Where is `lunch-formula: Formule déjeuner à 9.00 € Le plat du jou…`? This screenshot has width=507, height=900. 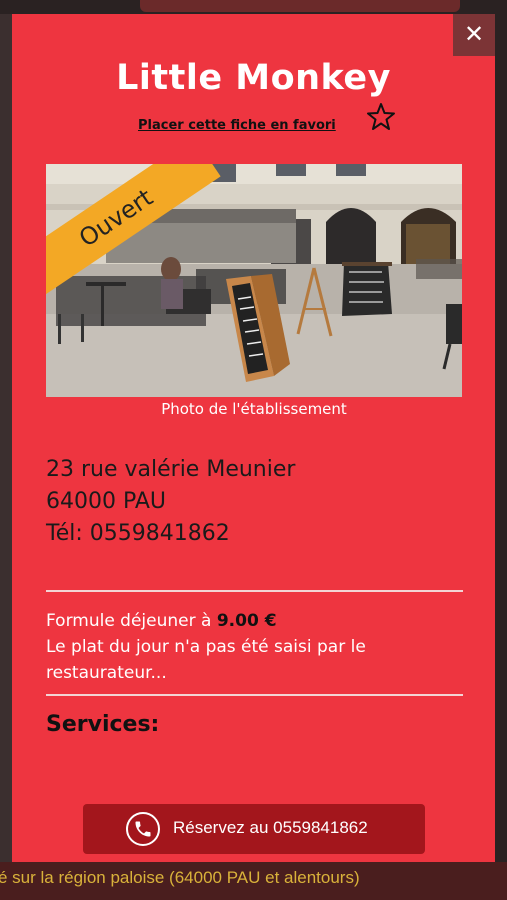 lunch-formula: Formule déjeuner à 9.00 € Le plat du jou… is located at coordinates (256, 647).